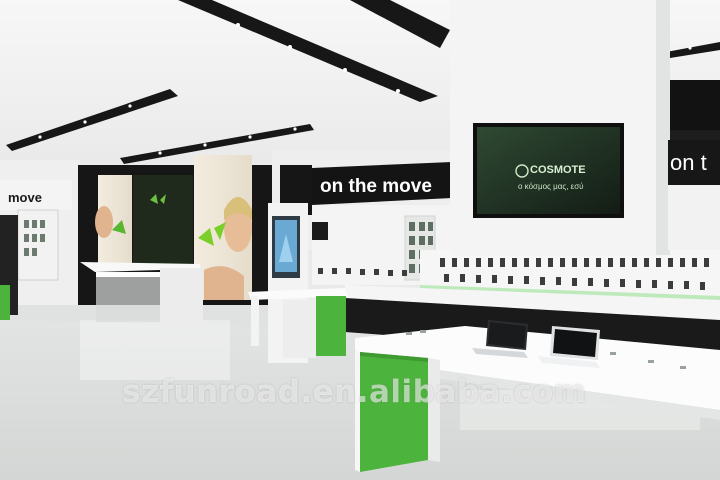 The height and width of the screenshot is (480, 720). I want to click on tv-brand-text: COSMOTE, so click(558, 170).